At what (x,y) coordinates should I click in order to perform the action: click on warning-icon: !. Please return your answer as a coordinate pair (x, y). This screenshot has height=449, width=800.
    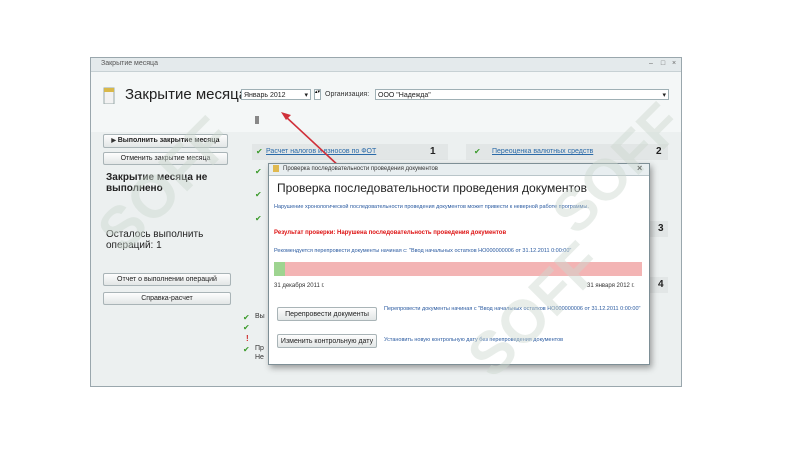
    Looking at the image, I should click on (247, 338).